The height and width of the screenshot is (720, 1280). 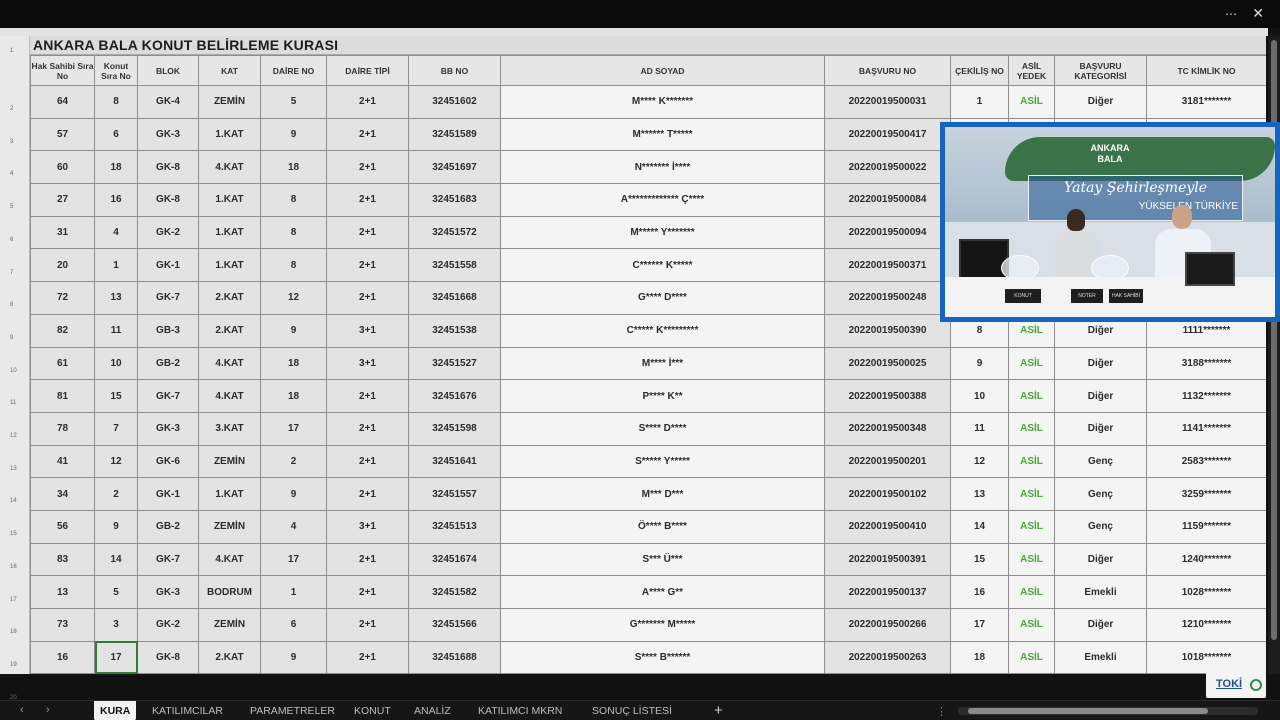 I want to click on table-cell: C***** K*********, so click(x=662, y=330).